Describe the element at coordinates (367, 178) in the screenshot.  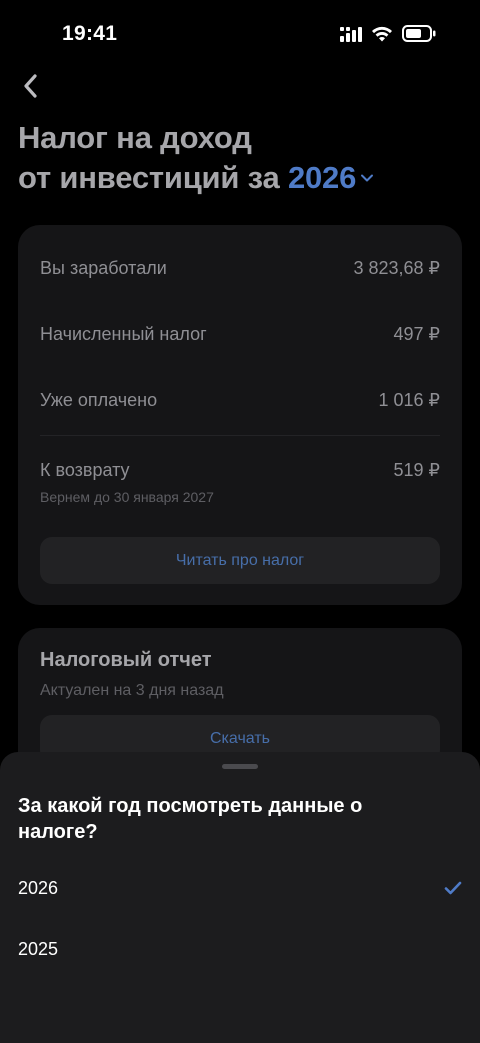
I see `chevron-down-icon` at that location.